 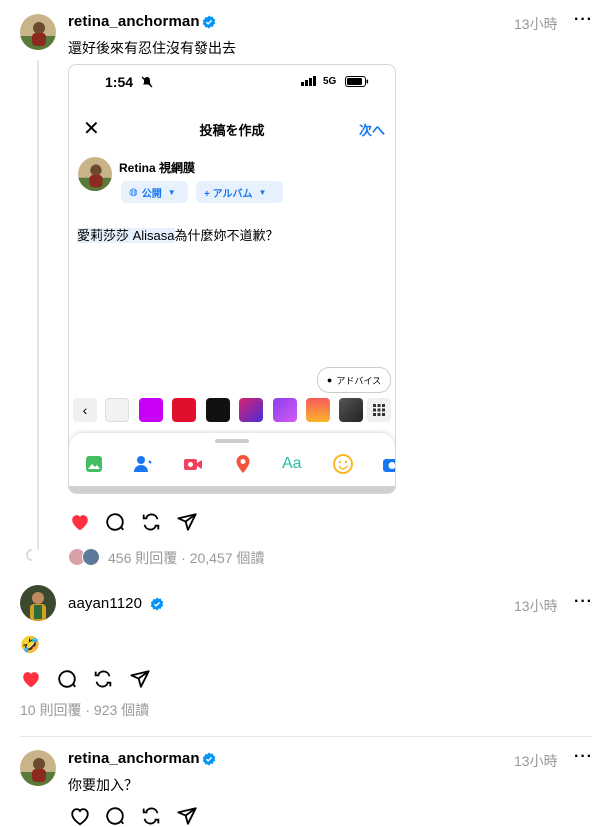 What do you see at coordinates (29, 555) in the screenshot?
I see `thread-loop-icon` at bounding box center [29, 555].